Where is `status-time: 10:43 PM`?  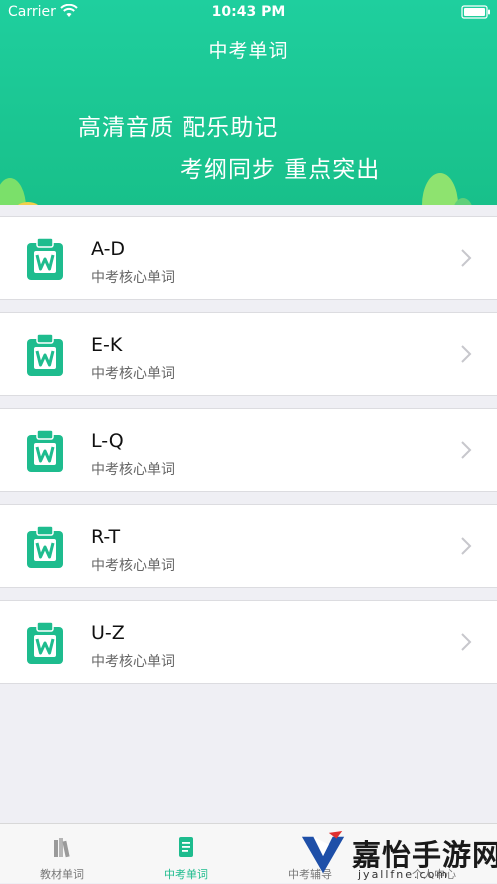
status-time: 10:43 PM is located at coordinates (248, 12).